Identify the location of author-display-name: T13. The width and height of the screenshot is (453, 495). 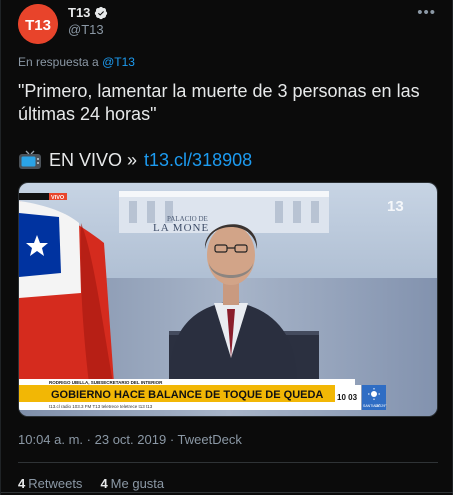
(79, 12).